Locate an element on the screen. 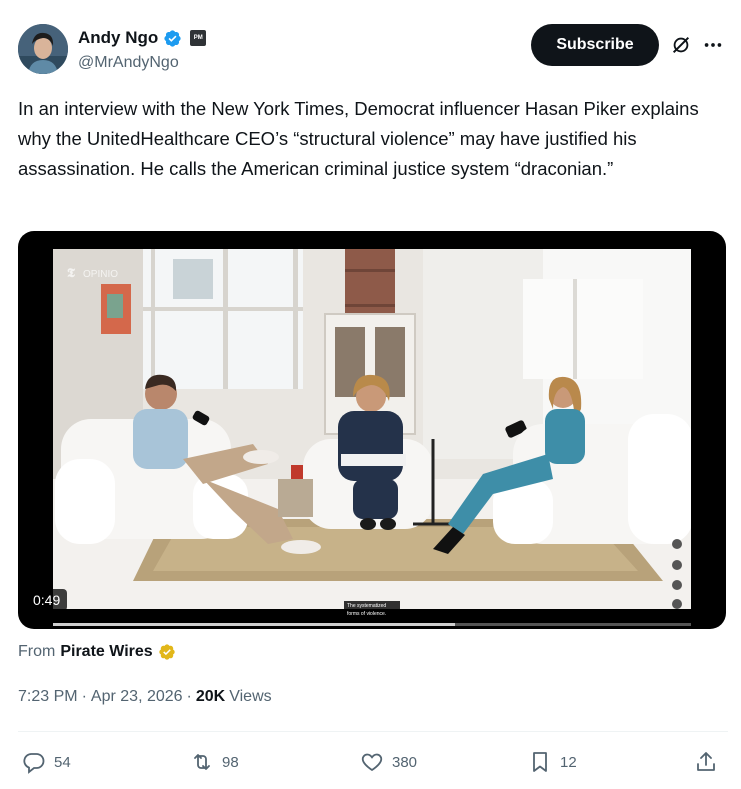  video-duration: 0:49 is located at coordinates (47, 600).